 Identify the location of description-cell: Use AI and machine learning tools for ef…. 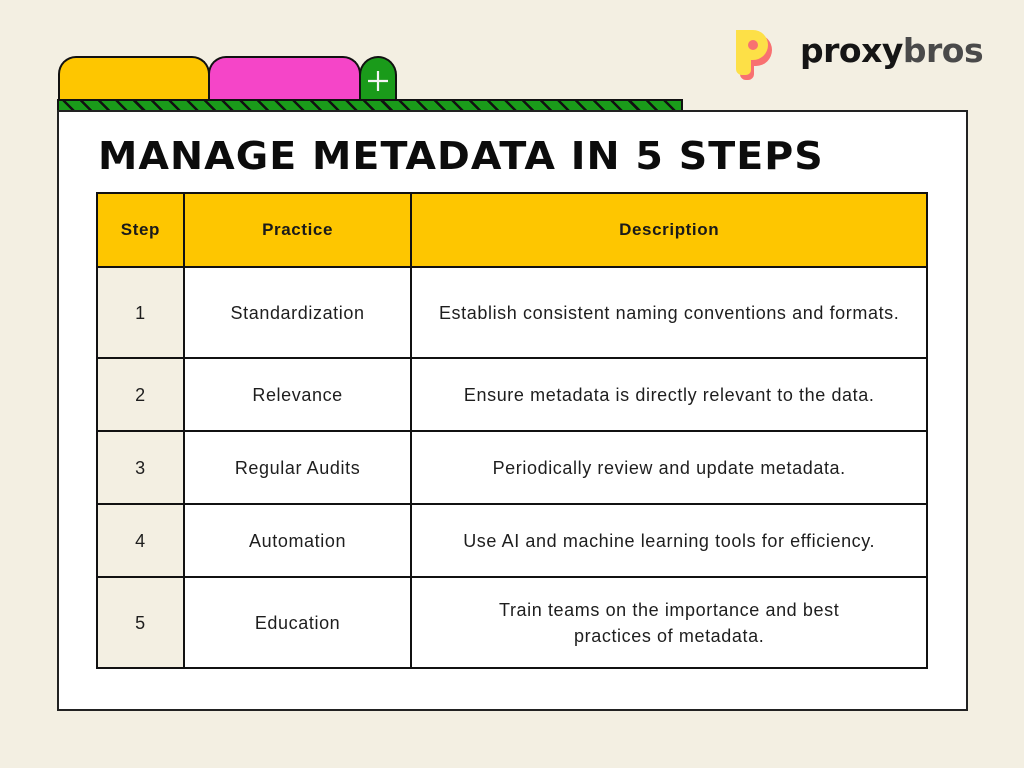
(669, 540).